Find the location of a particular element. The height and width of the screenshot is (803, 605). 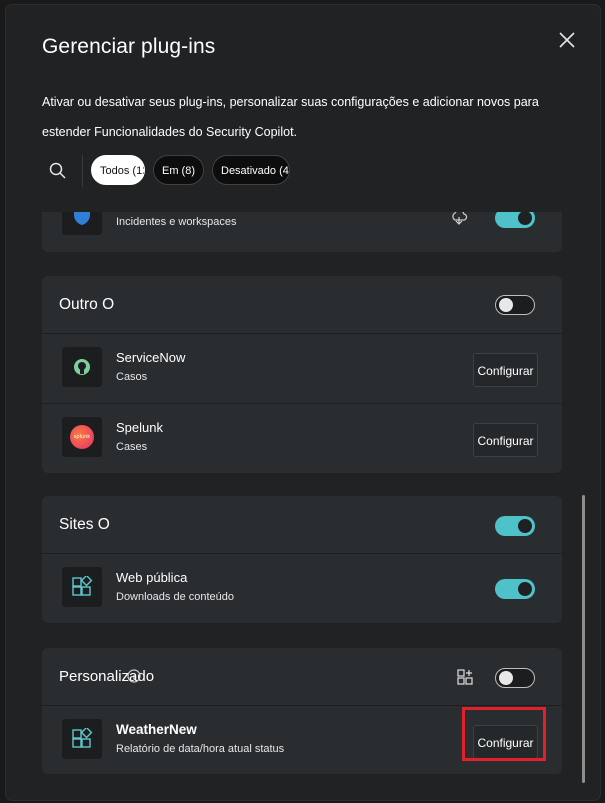

servicenow-logo-icon is located at coordinates (82, 367).